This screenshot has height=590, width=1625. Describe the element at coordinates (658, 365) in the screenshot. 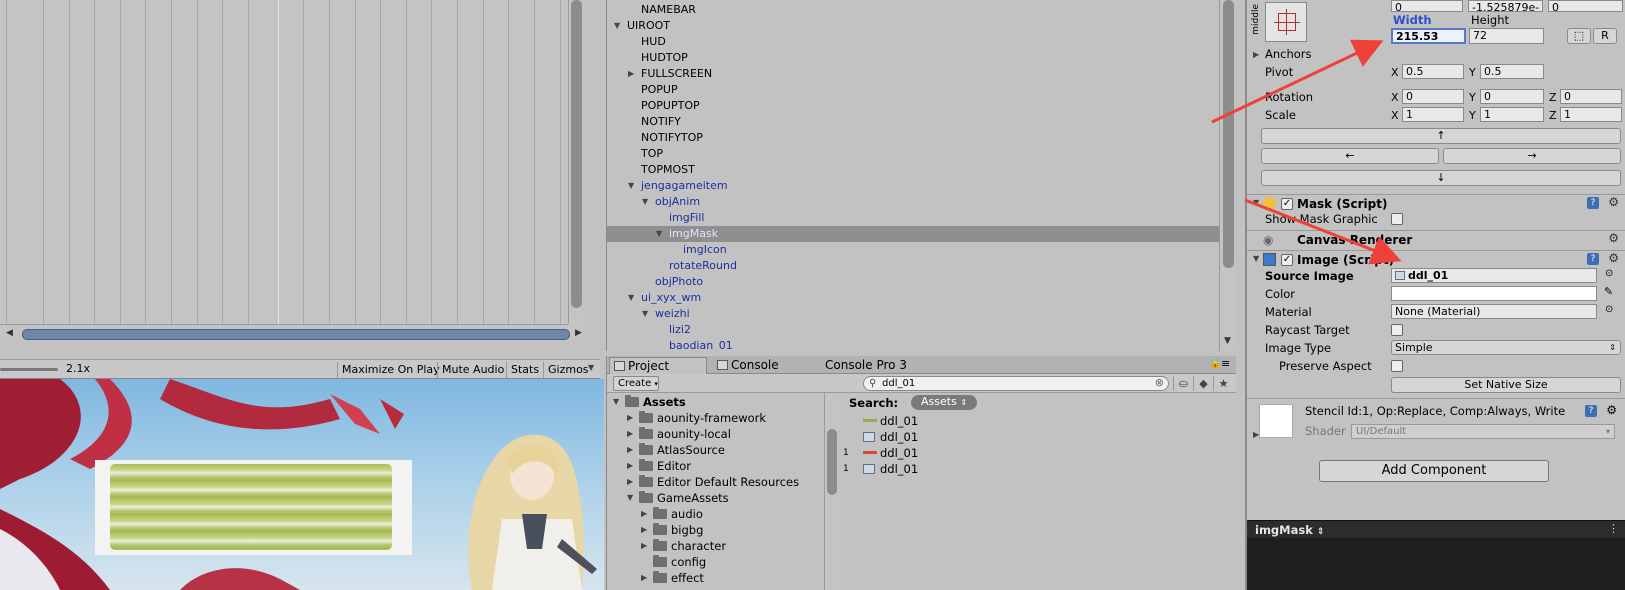

I see `tab-project: Project` at that location.